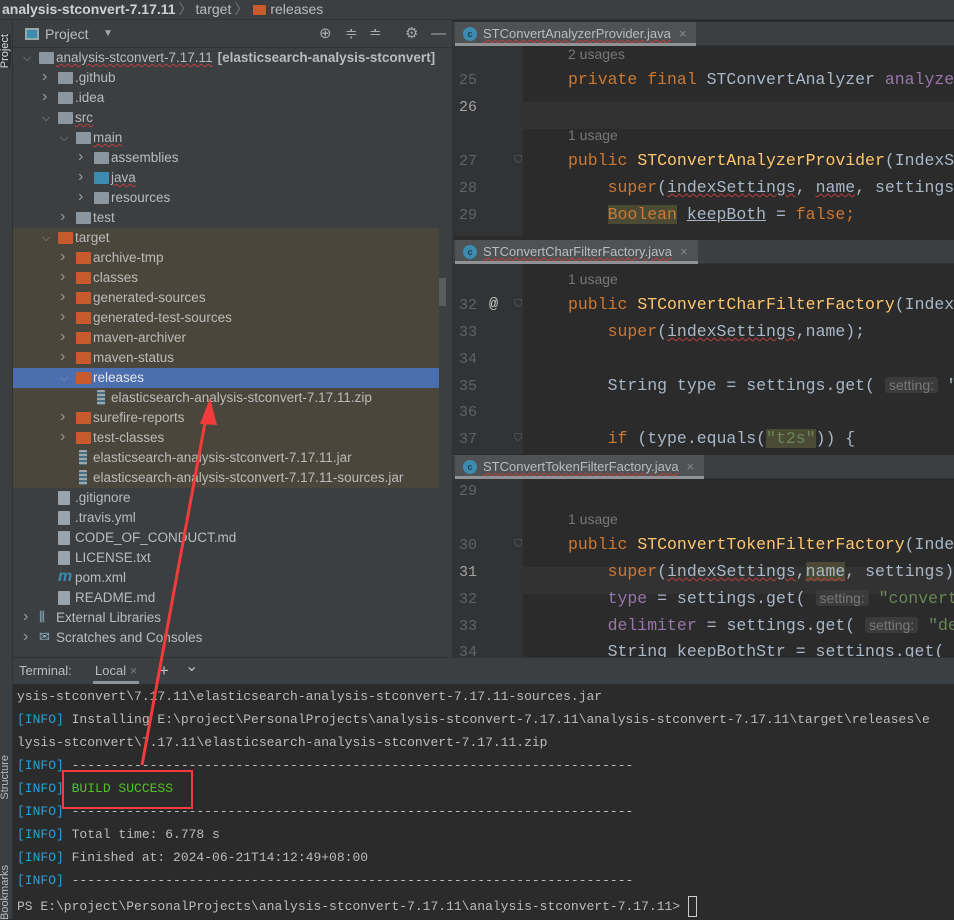  What do you see at coordinates (208, 411) in the screenshot?
I see `arrow-head` at bounding box center [208, 411].